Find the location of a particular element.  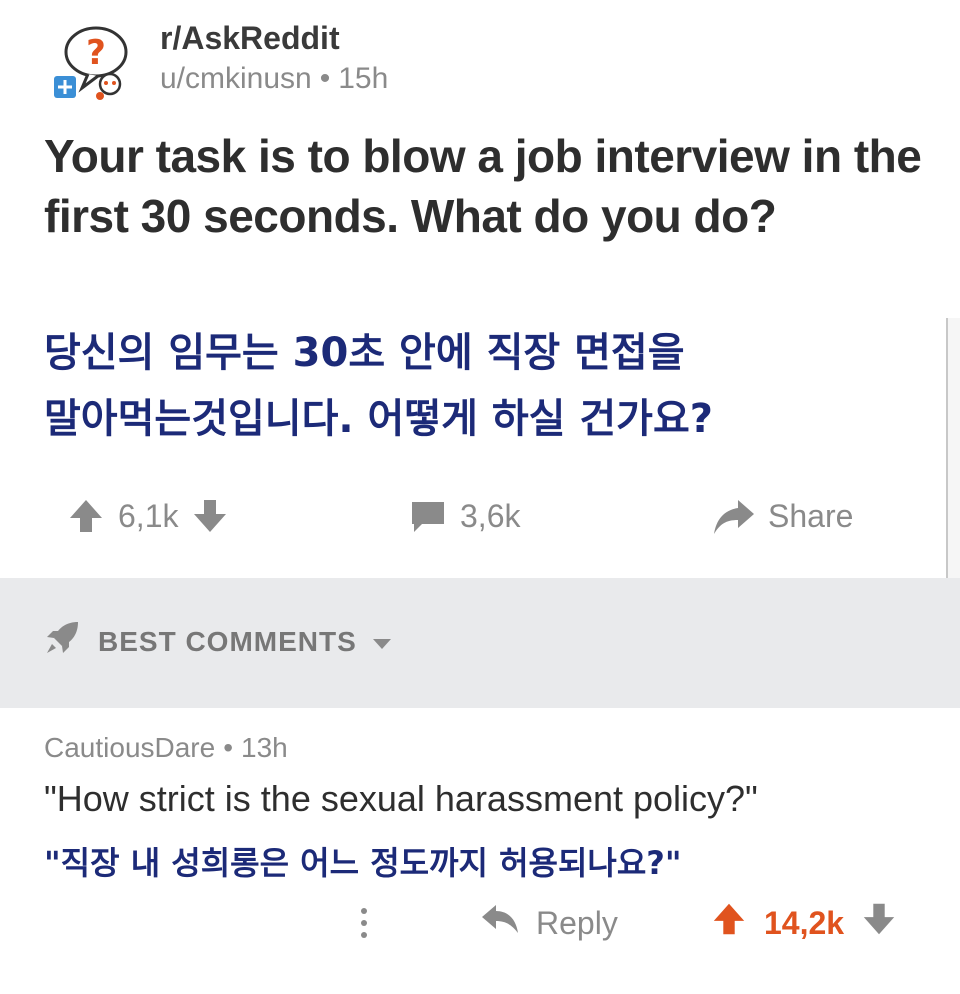

translation-line-2: 말아먹는것입니다. 어떻게 하실 건가요? is located at coordinates (378, 419).